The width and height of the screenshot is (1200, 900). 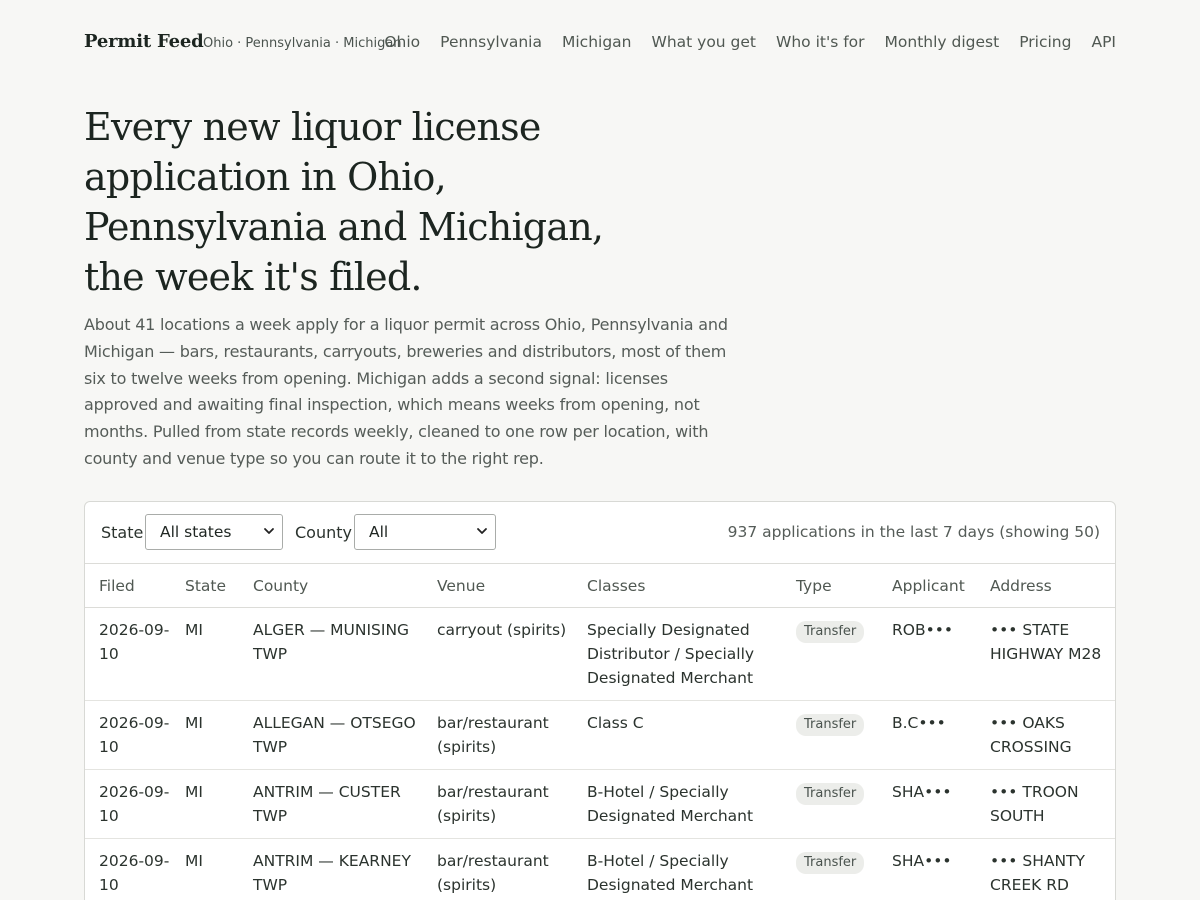 What do you see at coordinates (1045, 42) in the screenshot?
I see `nav-pricing: Pricing` at bounding box center [1045, 42].